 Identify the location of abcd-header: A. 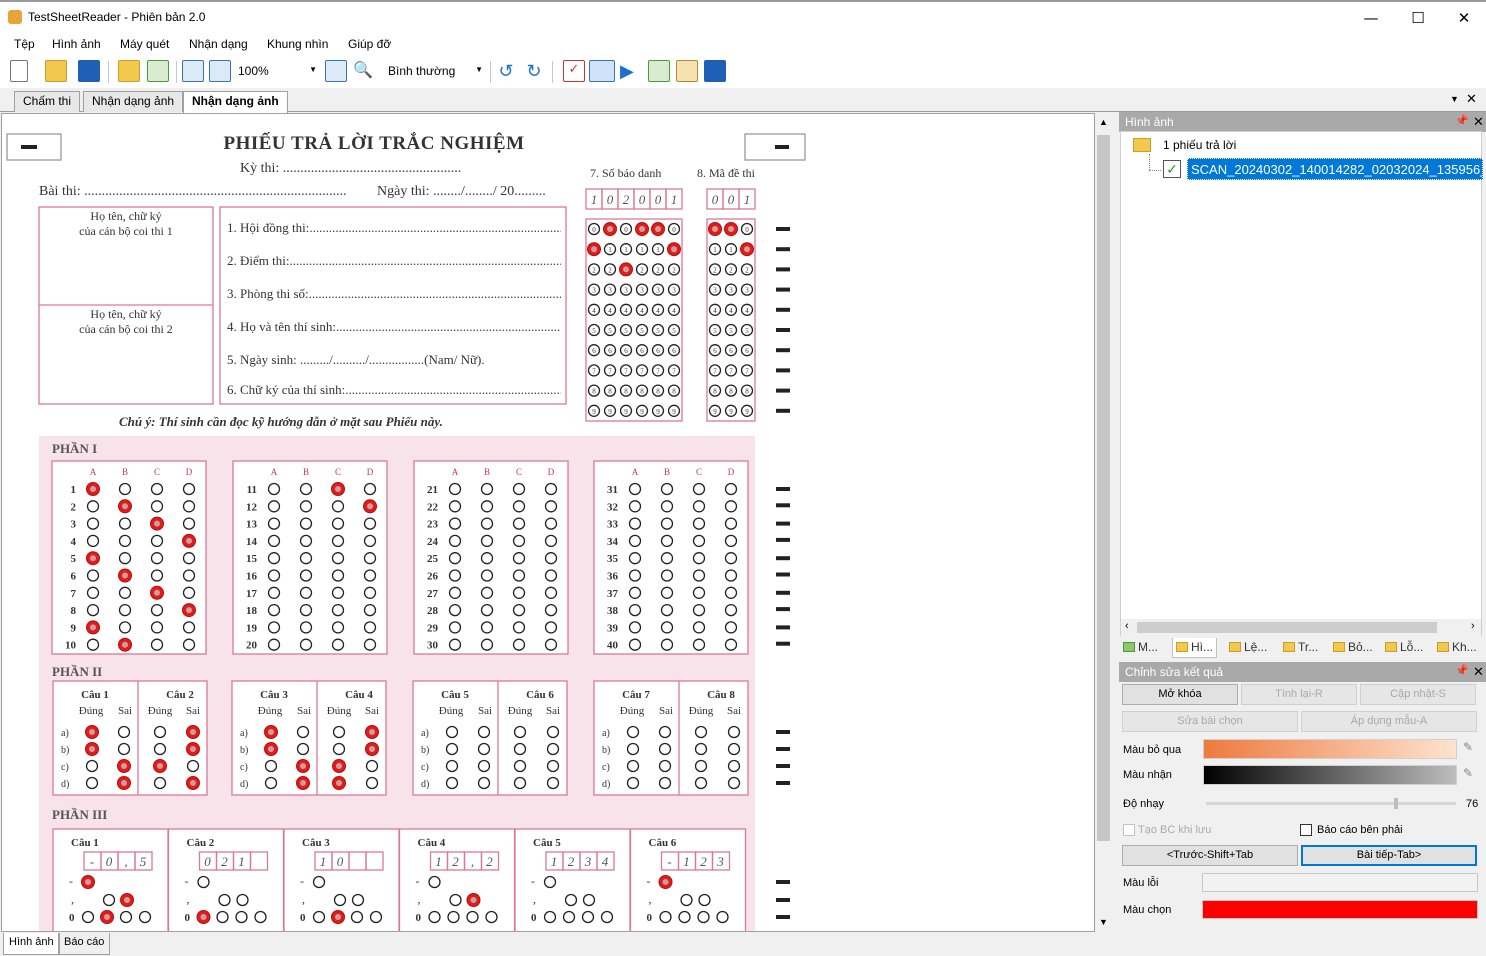
(455, 472).